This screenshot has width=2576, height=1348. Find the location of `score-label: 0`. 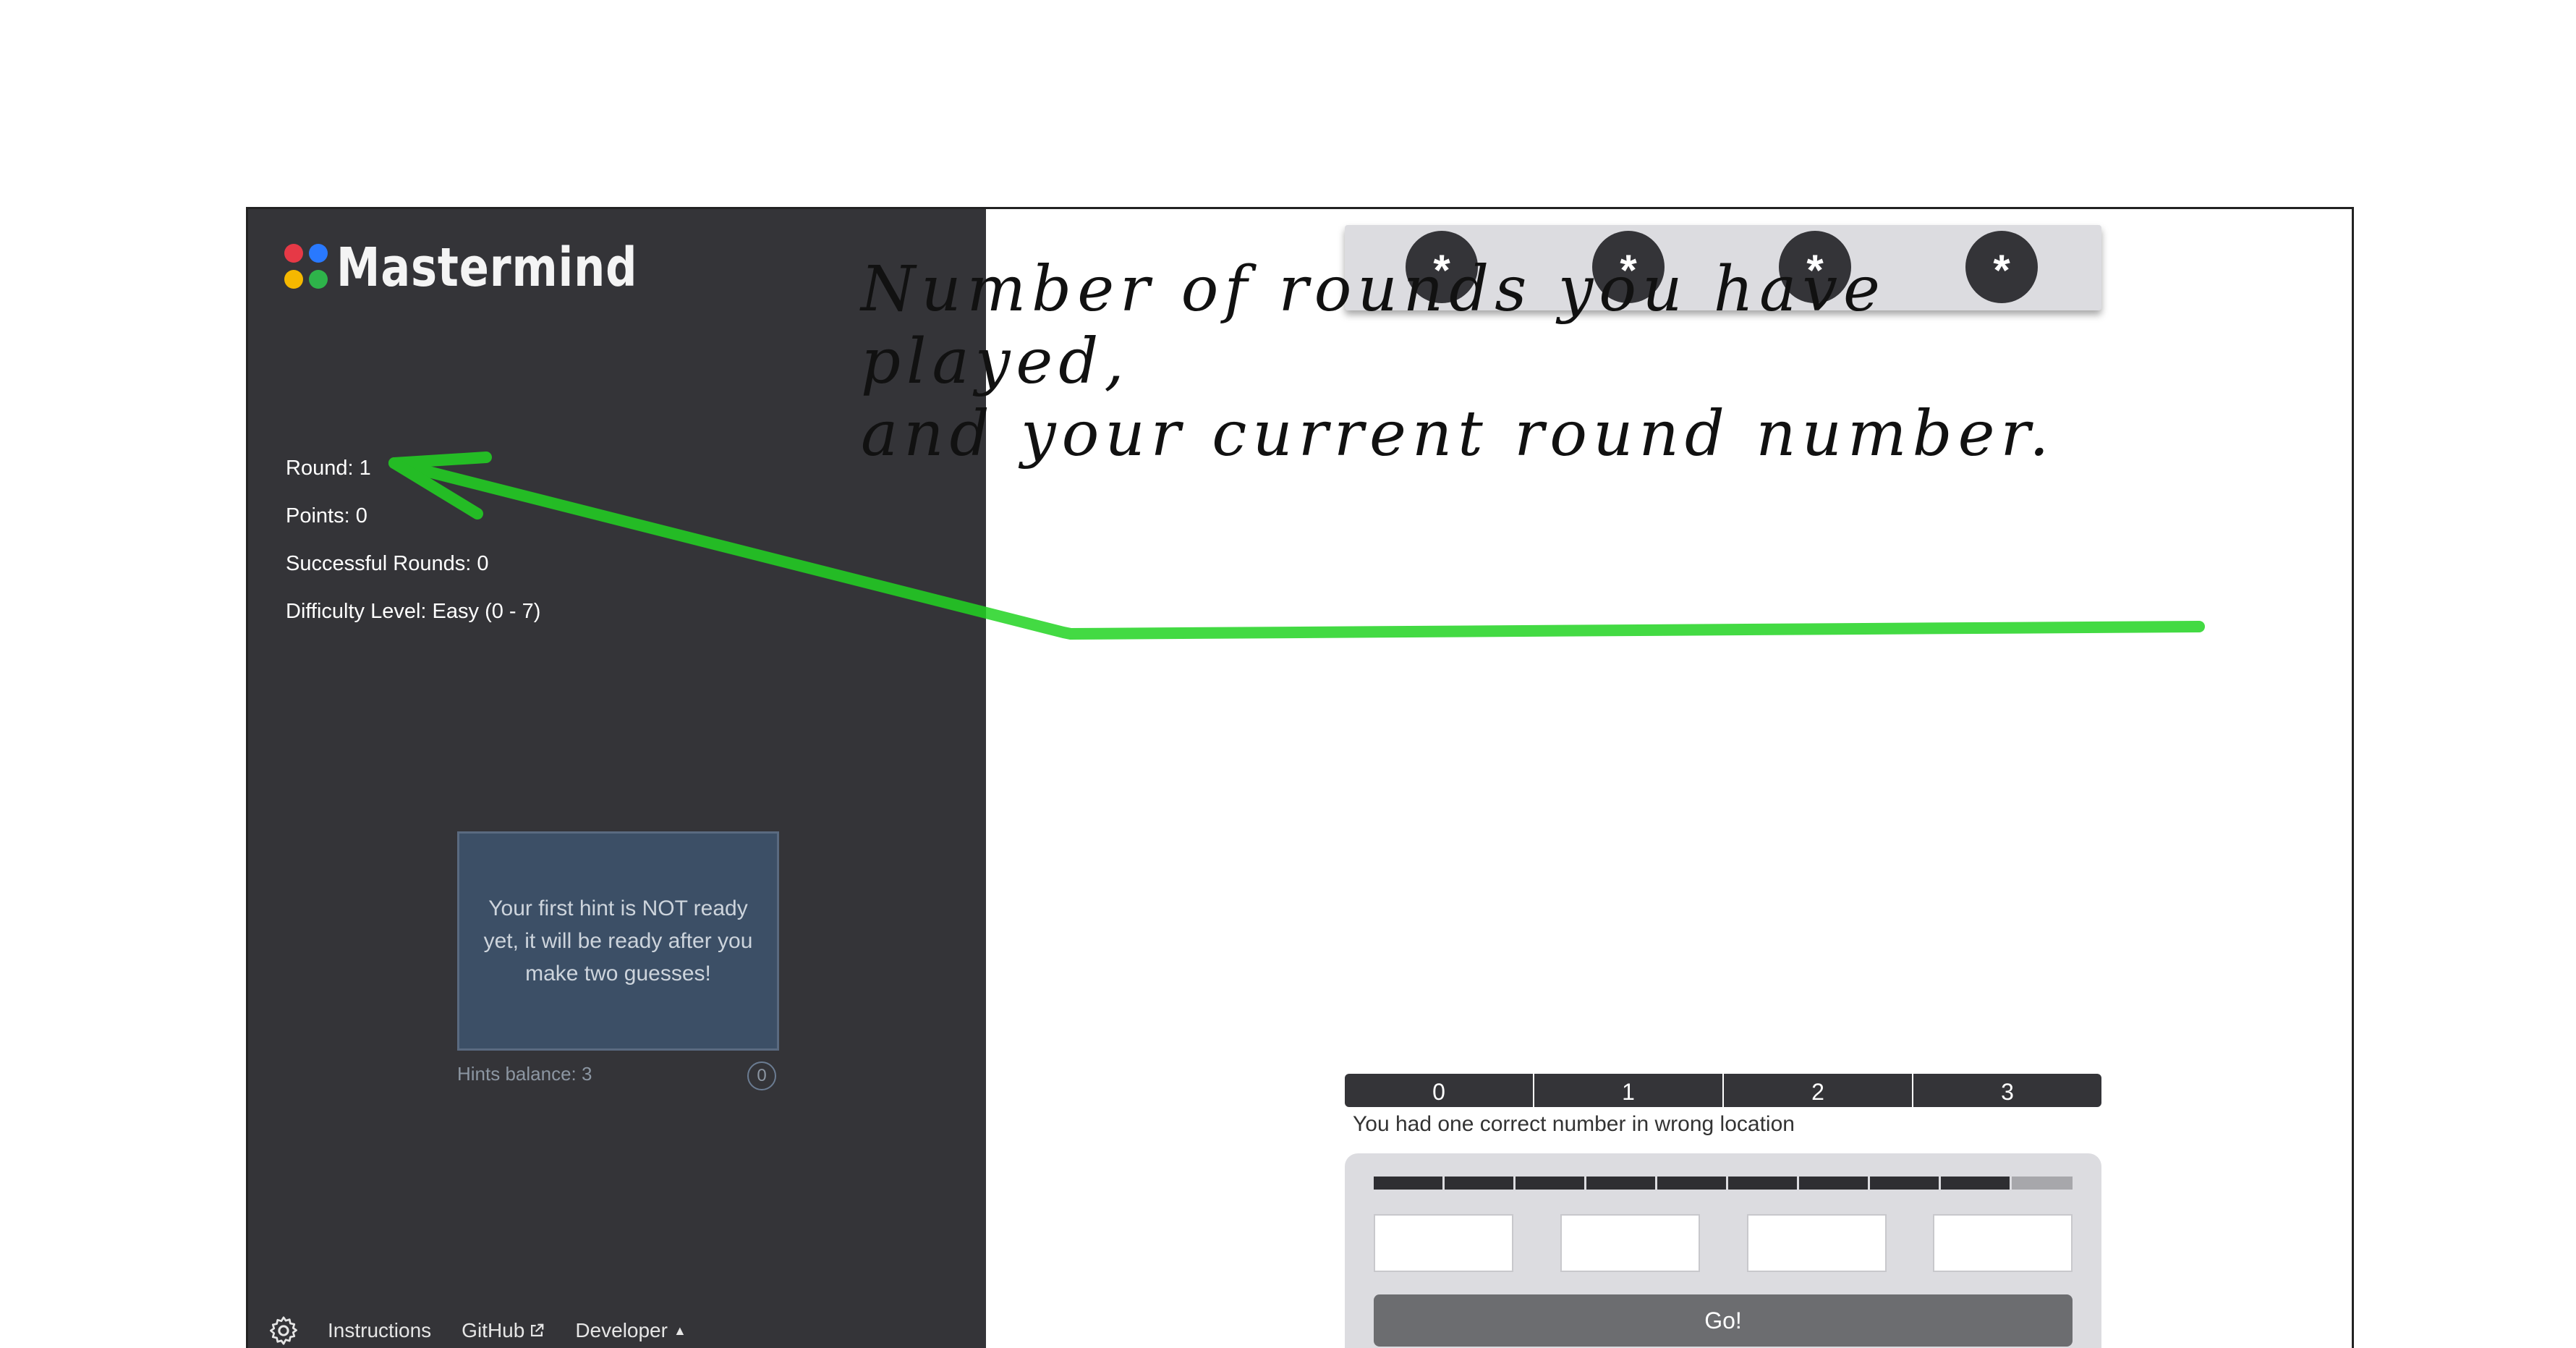

score-label: 0 is located at coordinates (1438, 1092).